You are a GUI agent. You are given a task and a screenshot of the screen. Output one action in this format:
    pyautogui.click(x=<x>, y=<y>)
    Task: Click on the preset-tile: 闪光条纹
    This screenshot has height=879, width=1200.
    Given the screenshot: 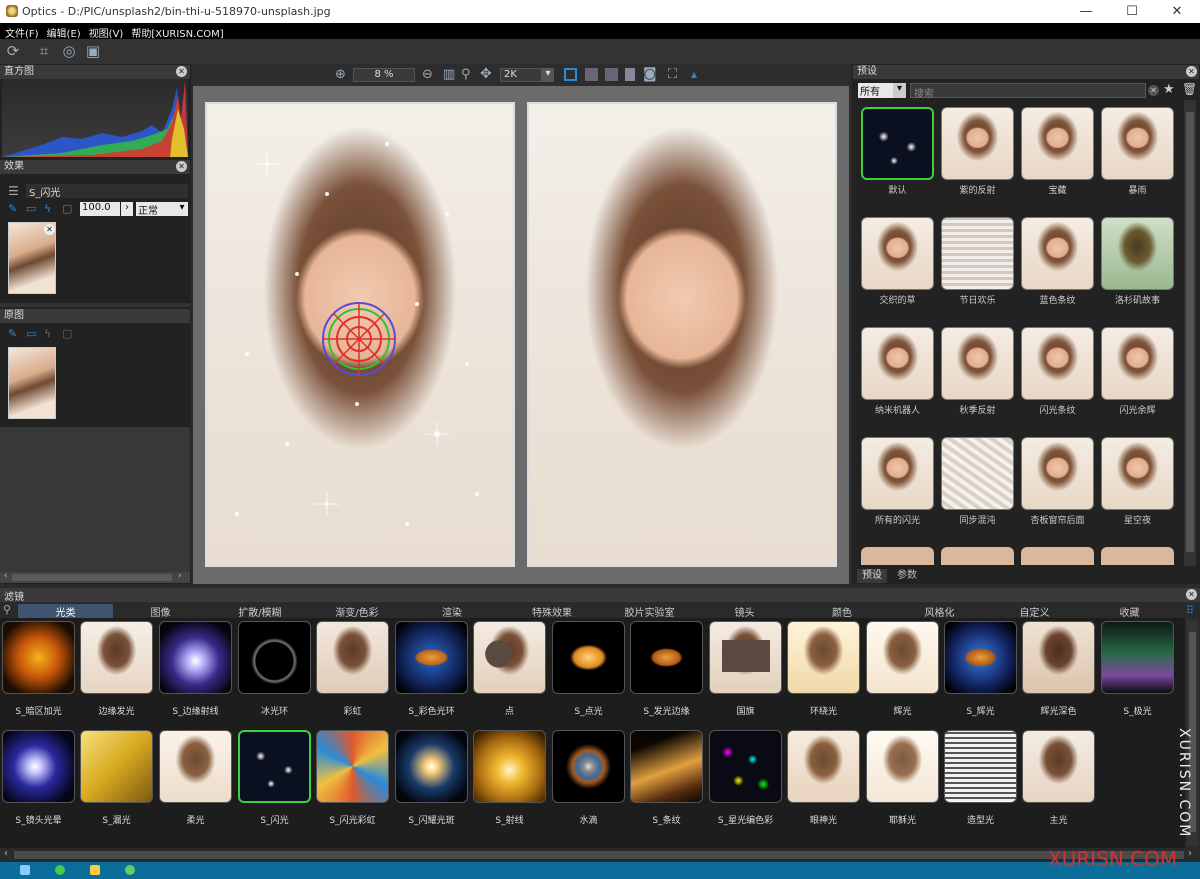 What is the action you would take?
    pyautogui.click(x=1057, y=373)
    